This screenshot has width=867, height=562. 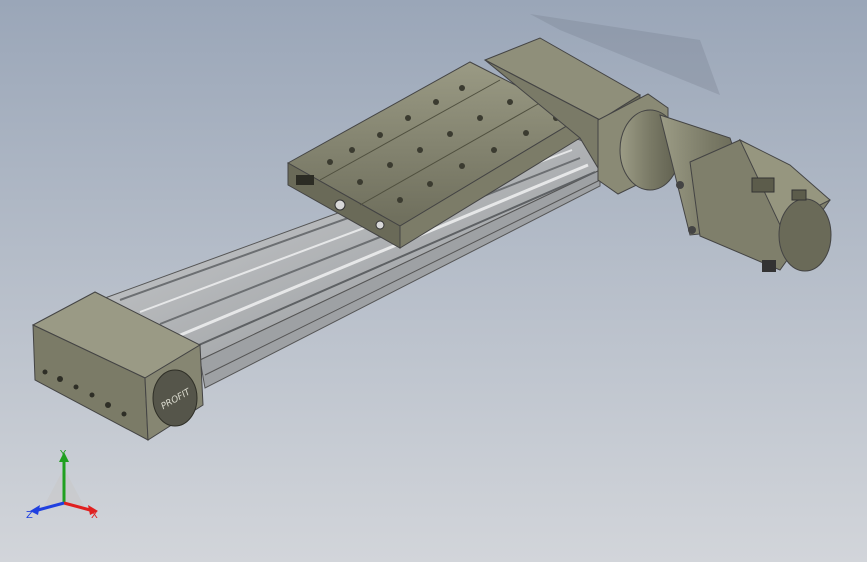 What do you see at coordinates (29, 515) in the screenshot?
I see `z-axis-label: Z` at bounding box center [29, 515].